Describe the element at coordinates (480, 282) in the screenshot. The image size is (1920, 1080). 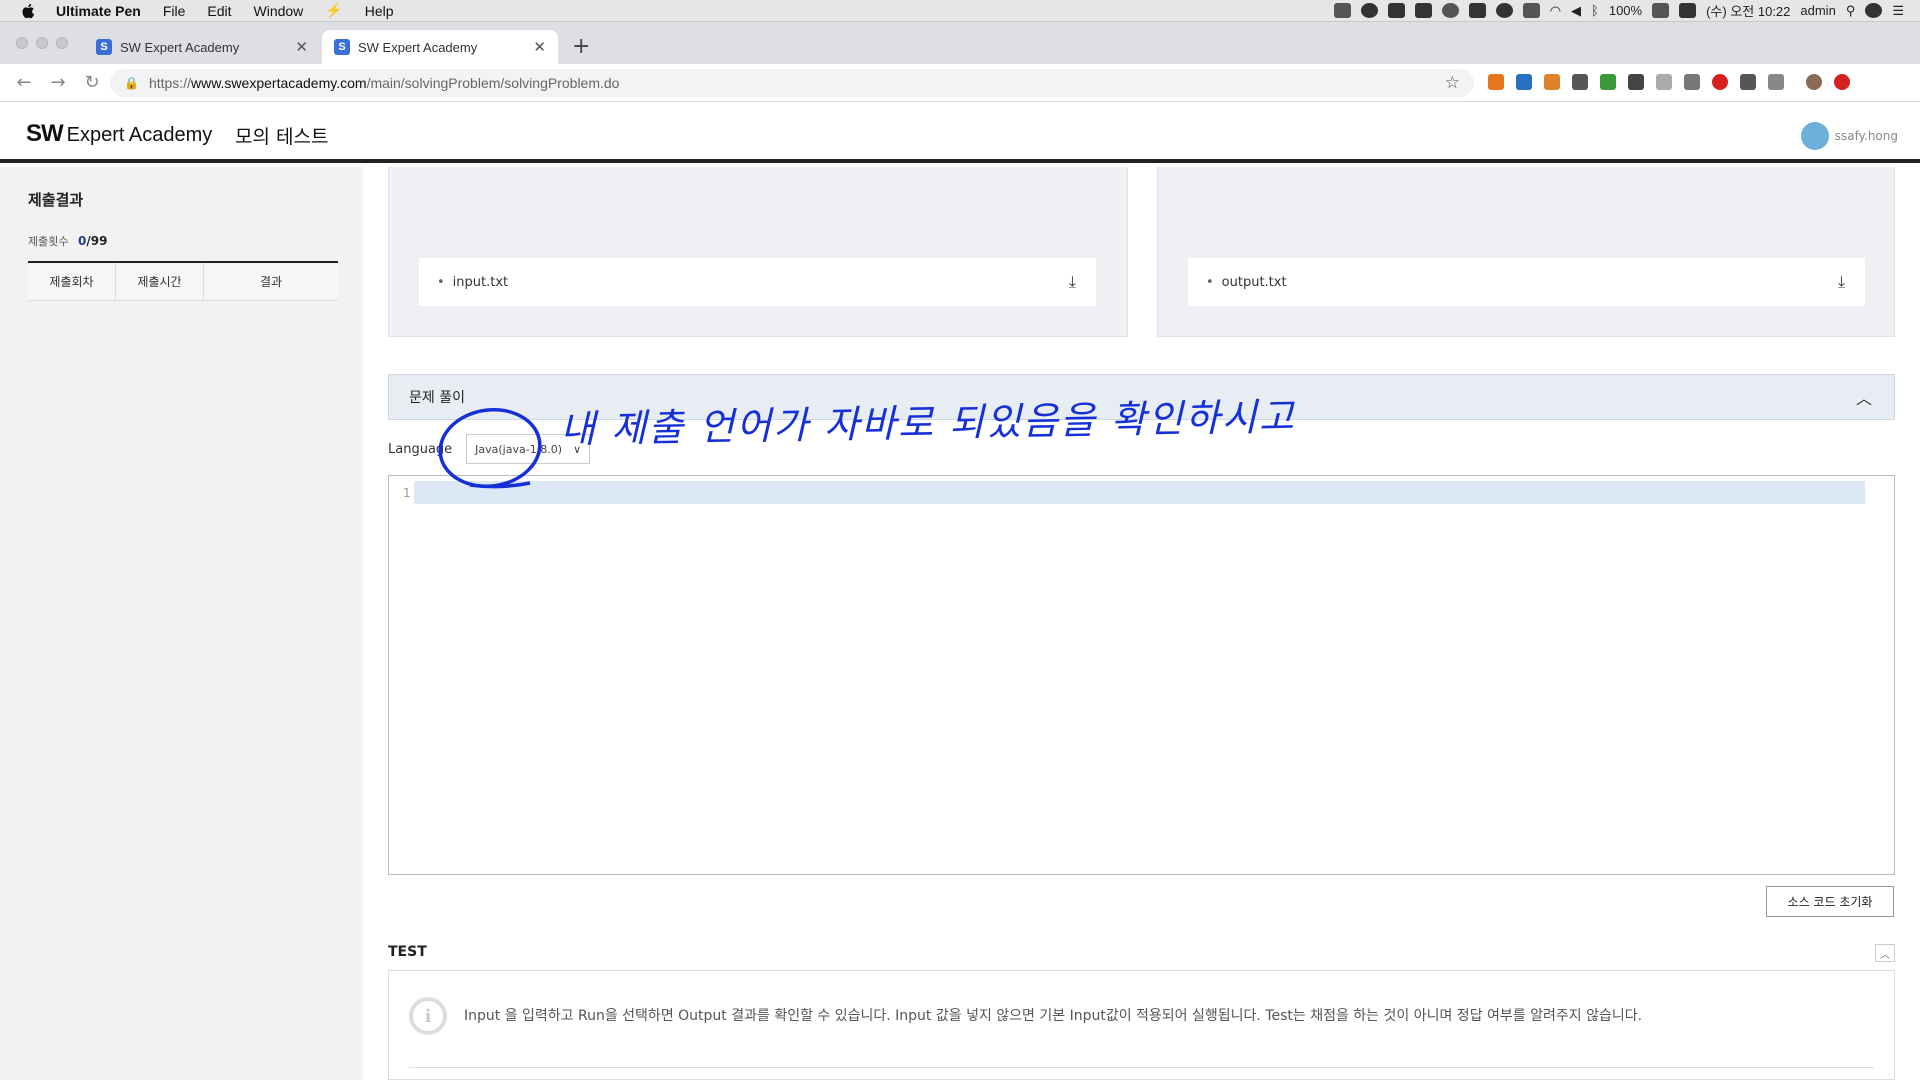
I see `input-file-name: input.txt` at that location.